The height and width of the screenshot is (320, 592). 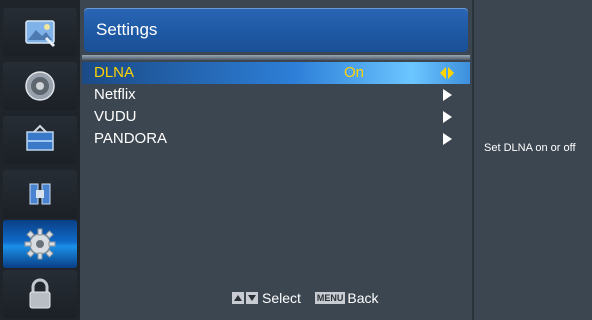 I want to click on button-hints: Select MENU Back, so click(x=305, y=298).